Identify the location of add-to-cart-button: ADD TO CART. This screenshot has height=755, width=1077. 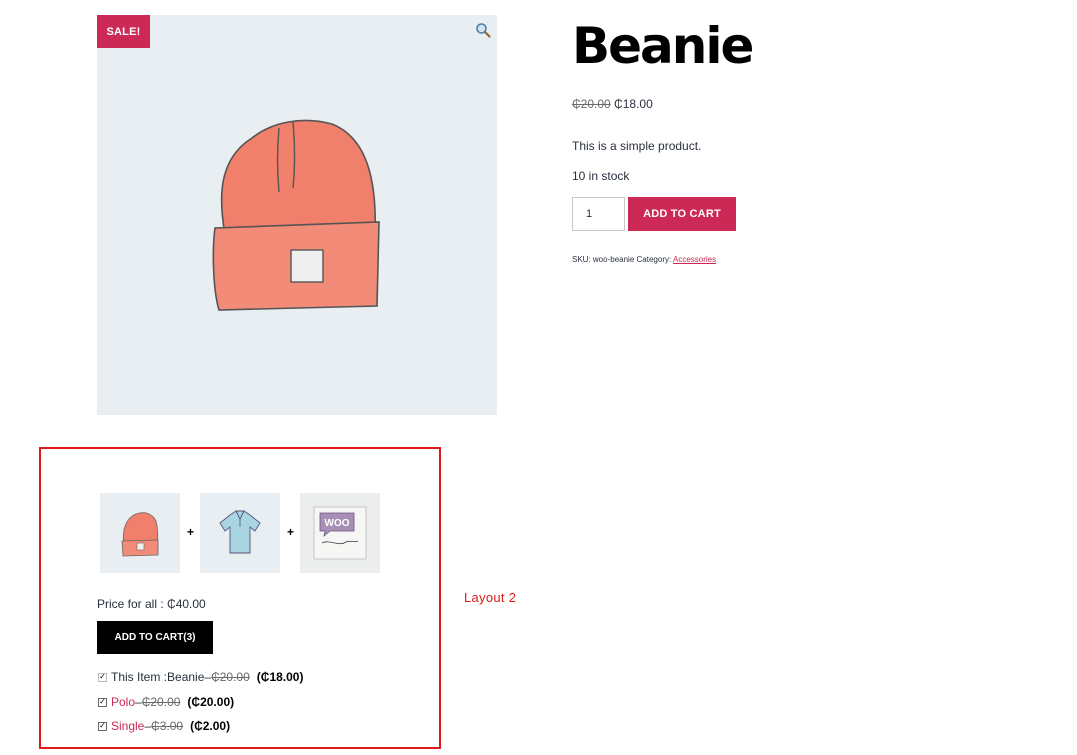
(682, 214).